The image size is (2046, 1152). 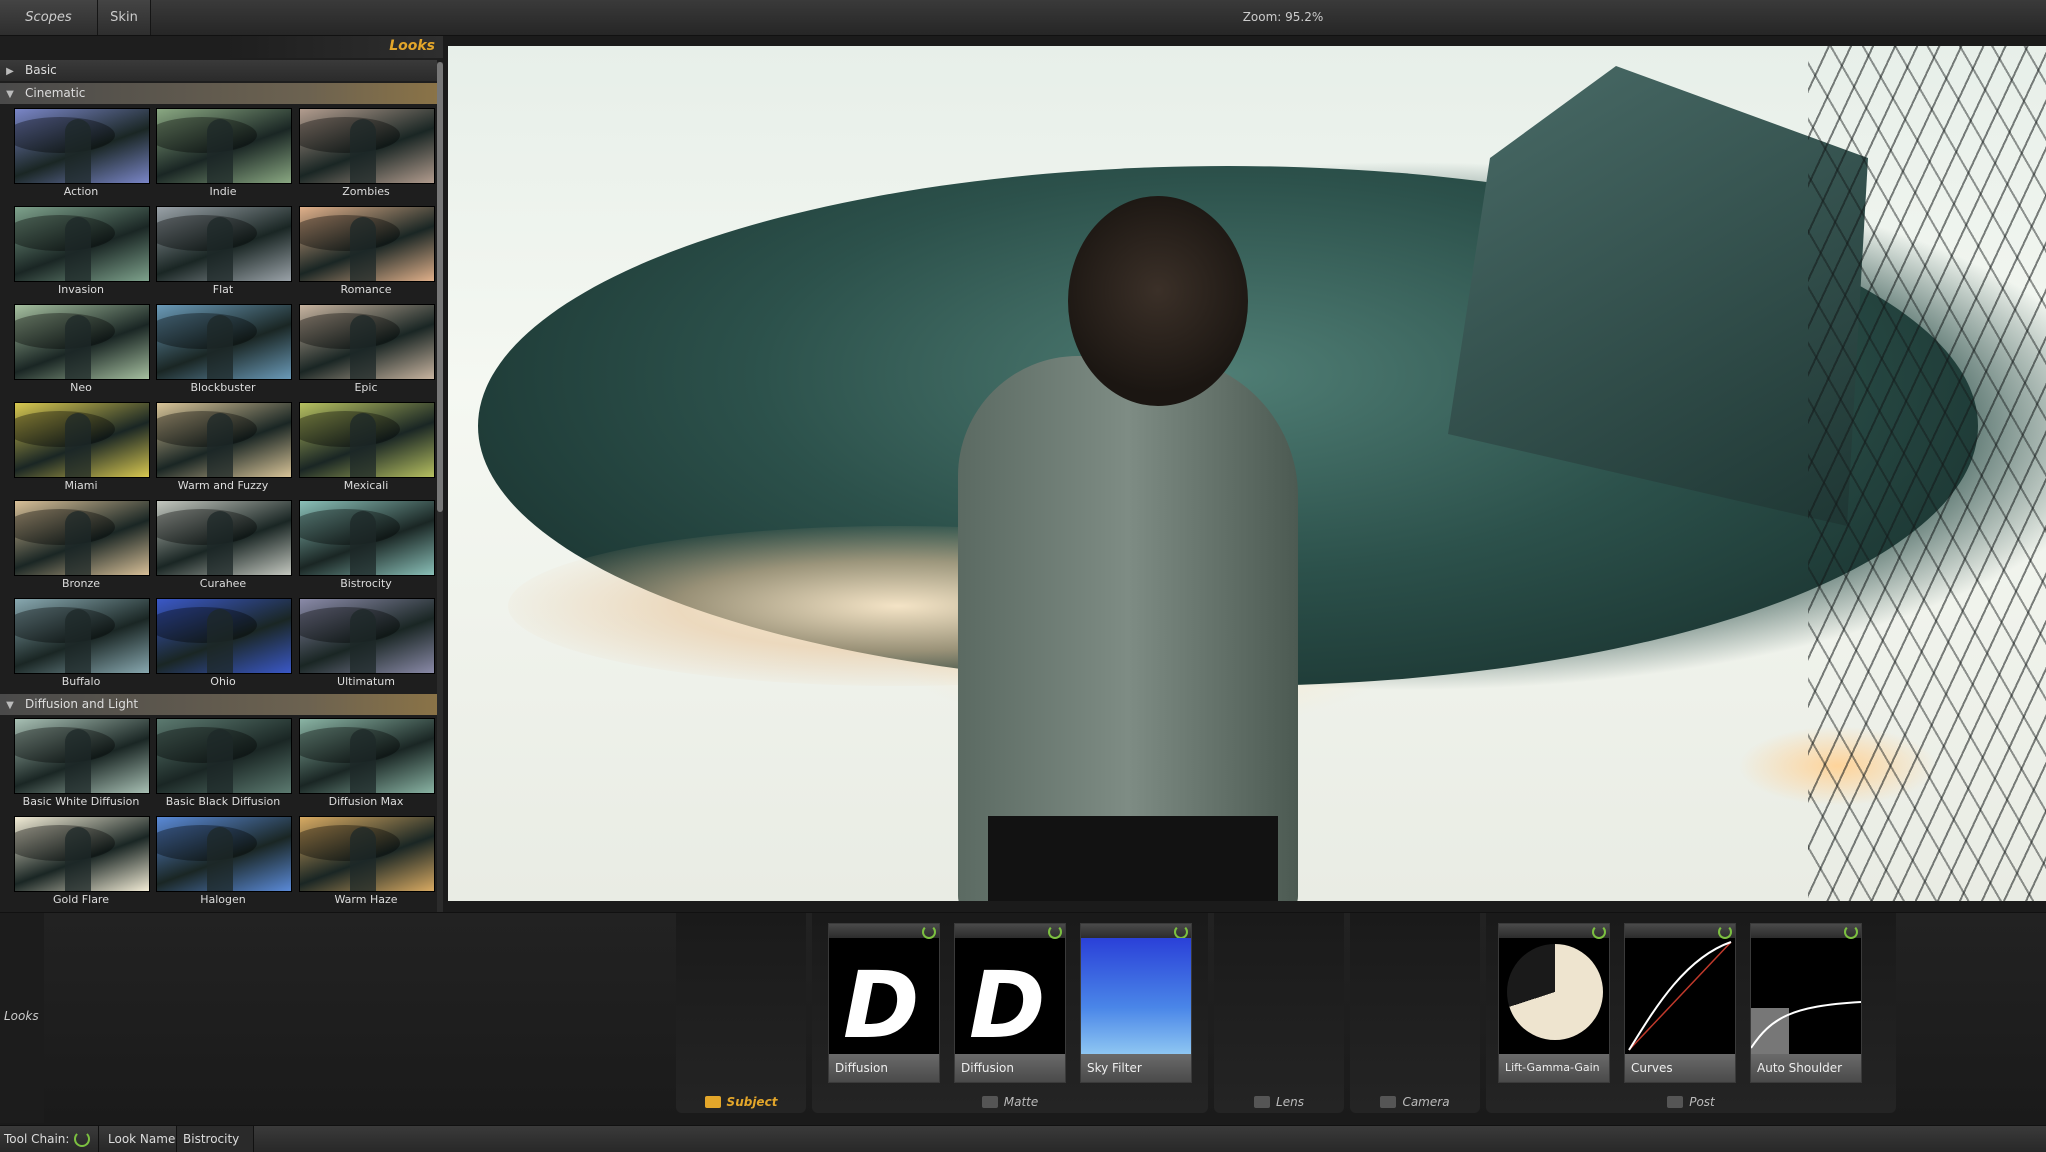 I want to click on look-thumbnail: Zombies, so click(x=367, y=157).